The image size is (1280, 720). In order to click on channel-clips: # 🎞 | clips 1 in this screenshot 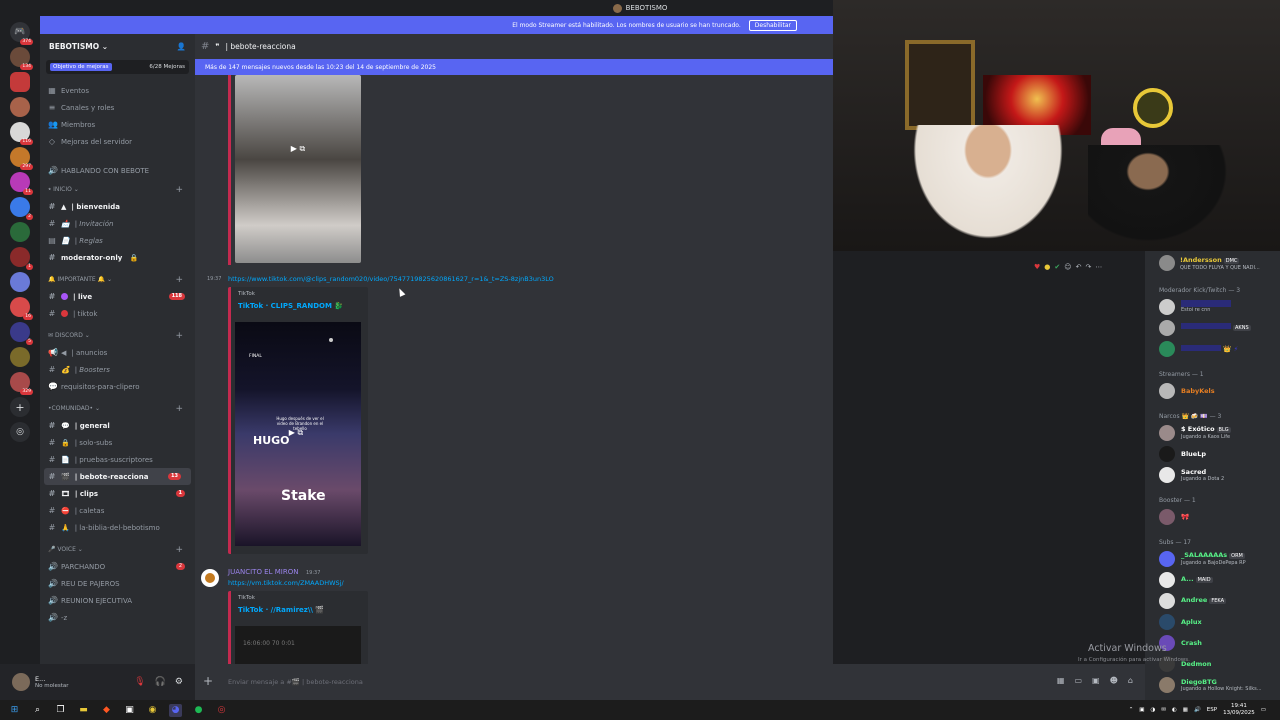, I will do `click(117, 493)`.